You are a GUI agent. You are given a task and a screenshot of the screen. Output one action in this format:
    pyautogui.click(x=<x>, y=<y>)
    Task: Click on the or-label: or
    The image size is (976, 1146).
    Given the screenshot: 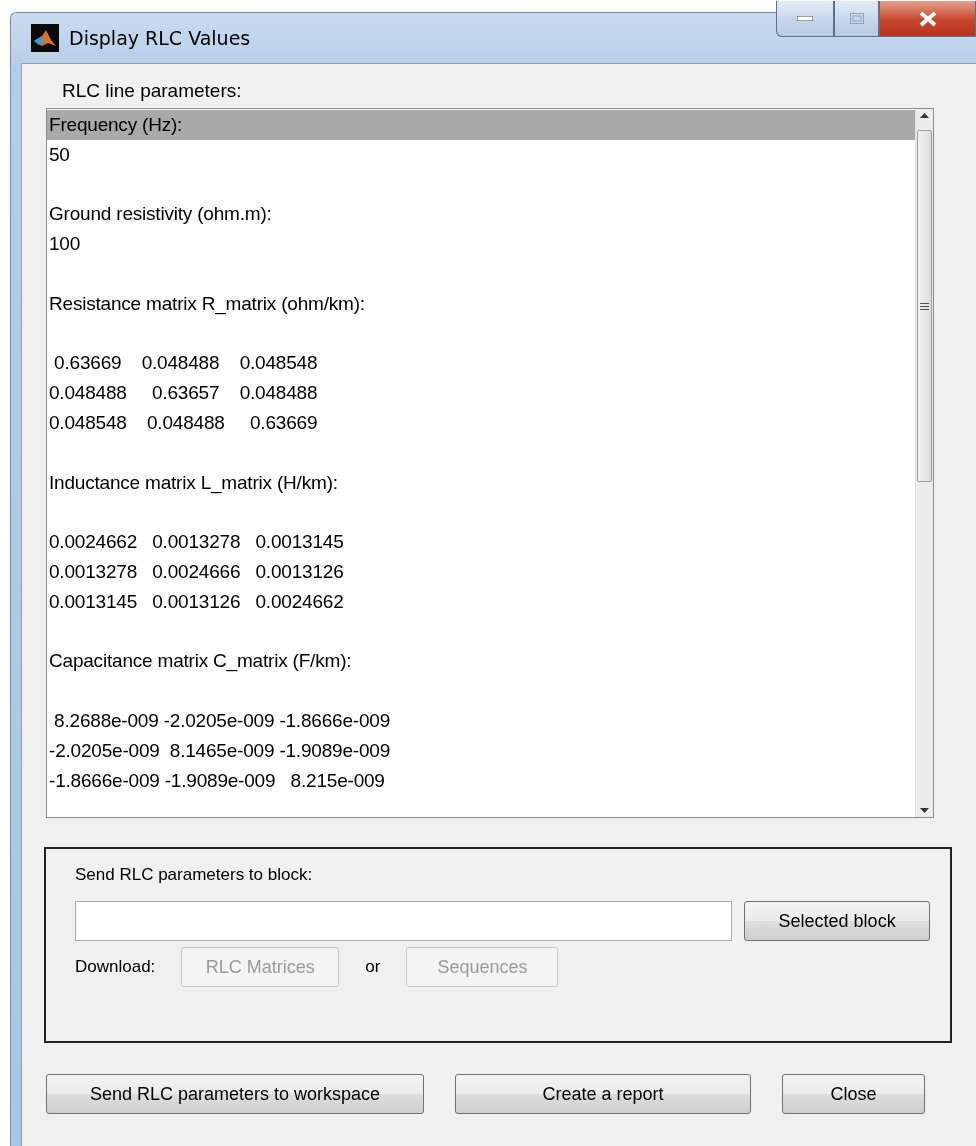 What is the action you would take?
    pyautogui.click(x=373, y=967)
    